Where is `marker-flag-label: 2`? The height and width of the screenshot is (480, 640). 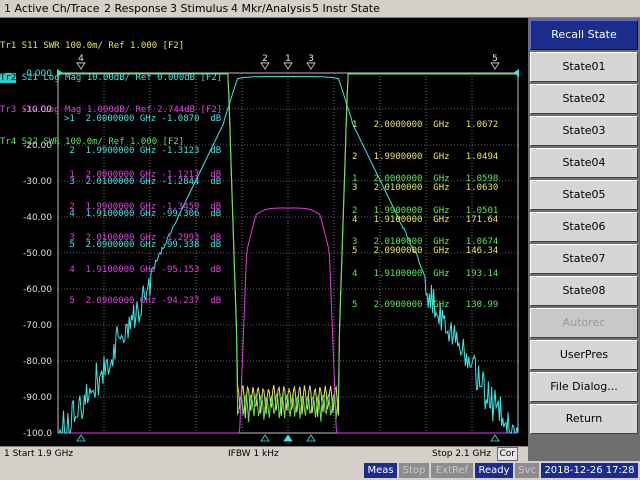
marker-flag-label: 2 is located at coordinates (265, 59).